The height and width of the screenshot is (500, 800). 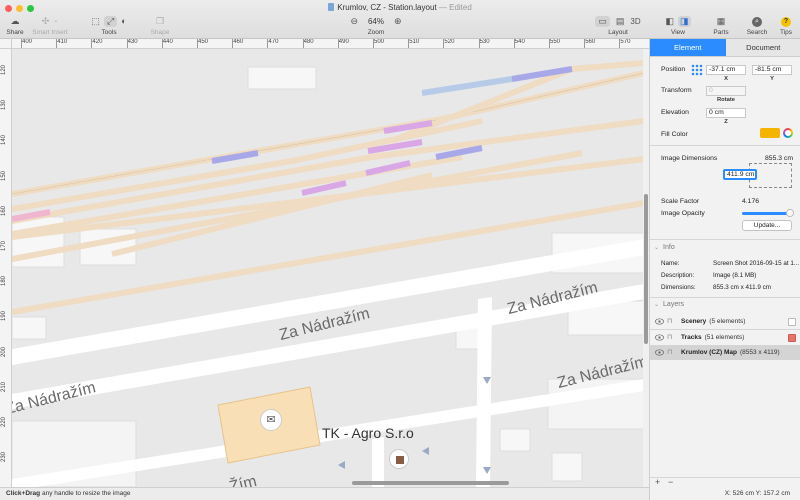 What do you see at coordinates (646, 269) in the screenshot?
I see `vertical-scroll-thumb` at bounding box center [646, 269].